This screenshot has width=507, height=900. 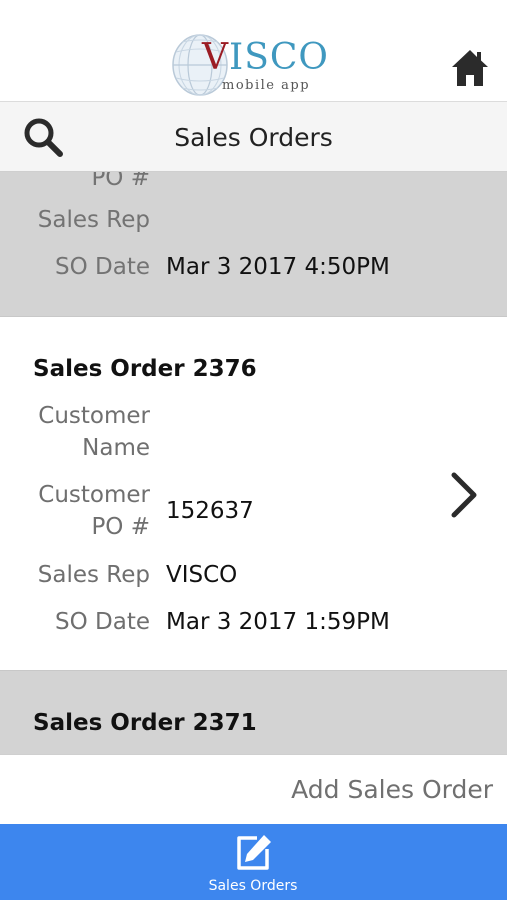 I want to click on customer-name-label-line2: Name, so click(x=116, y=448).